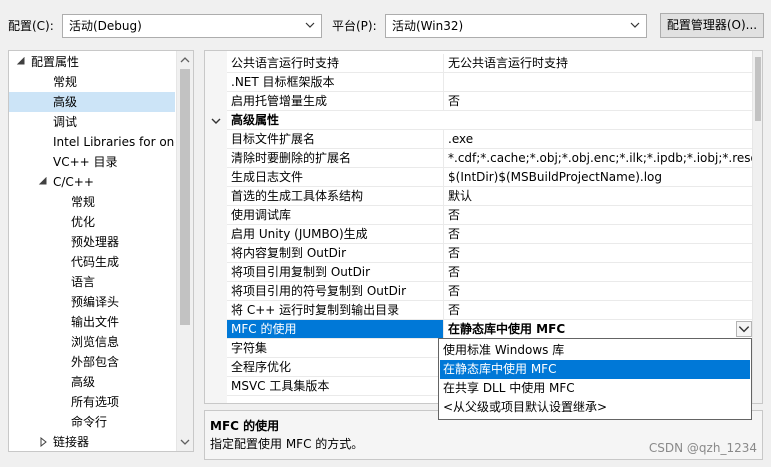  I want to click on tree-item: 优化, so click(92, 222).